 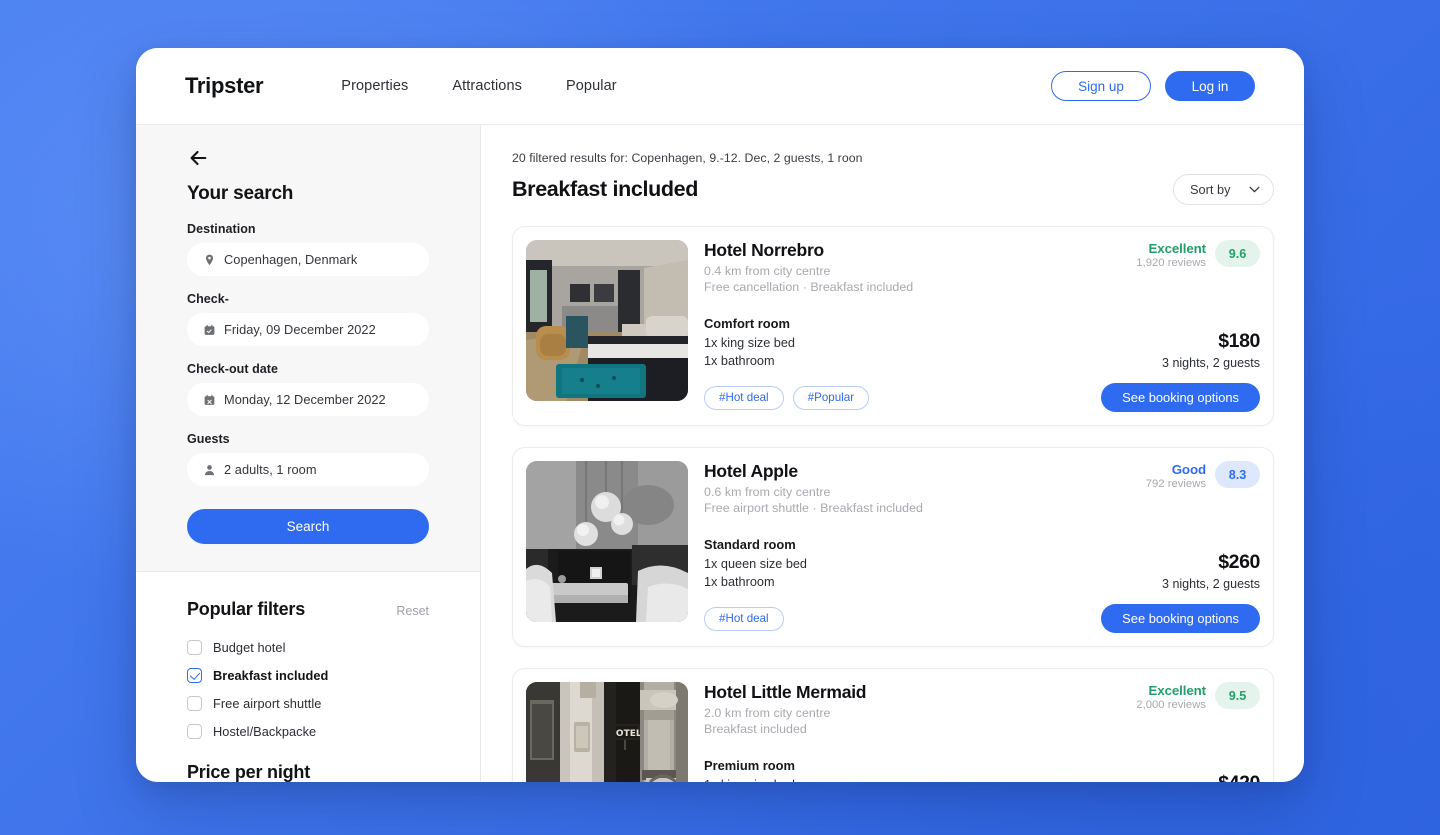 What do you see at coordinates (246, 609) in the screenshot?
I see `filters-title: Popular filters` at bounding box center [246, 609].